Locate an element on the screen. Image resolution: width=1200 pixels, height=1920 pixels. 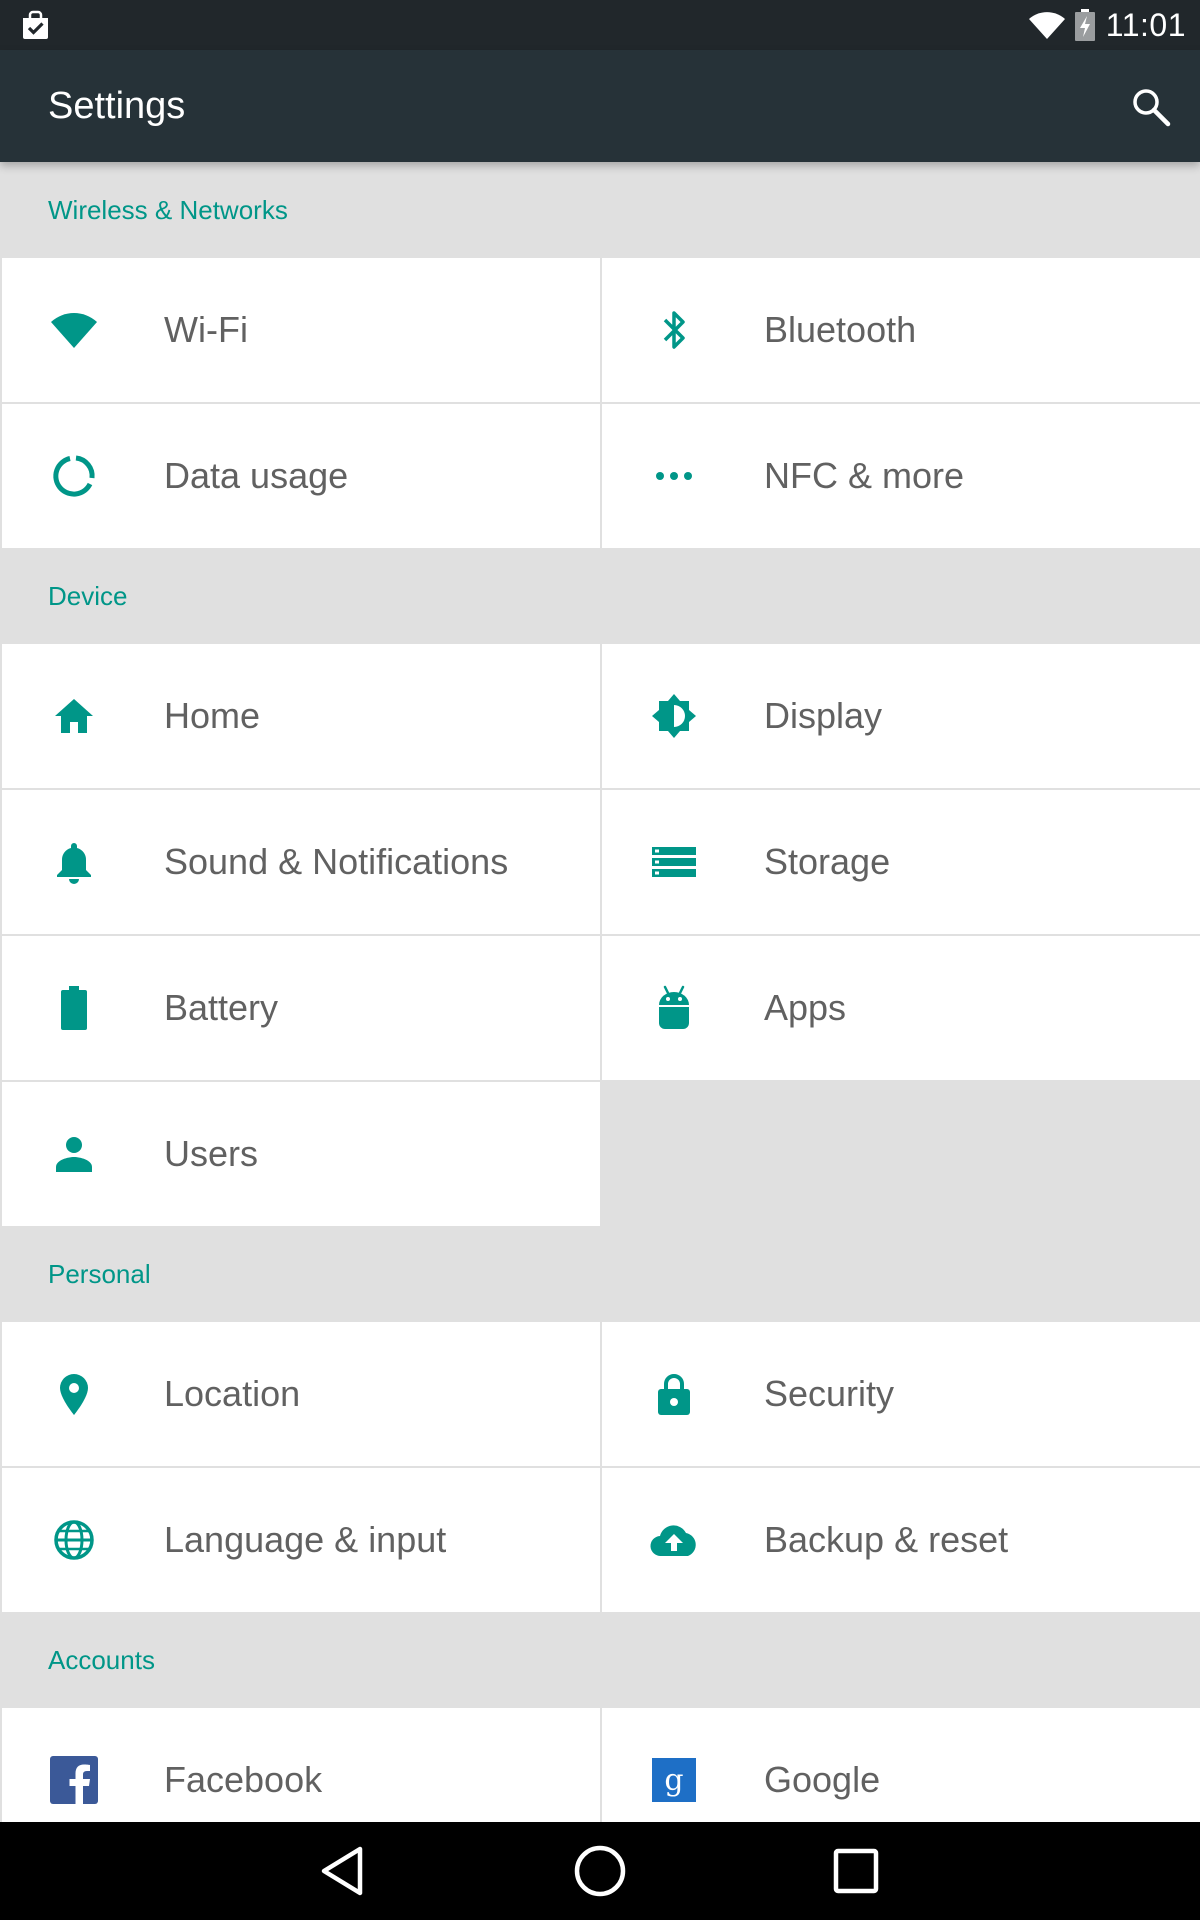
settings-item-language-input: Language & input is located at coordinates (301, 1540).